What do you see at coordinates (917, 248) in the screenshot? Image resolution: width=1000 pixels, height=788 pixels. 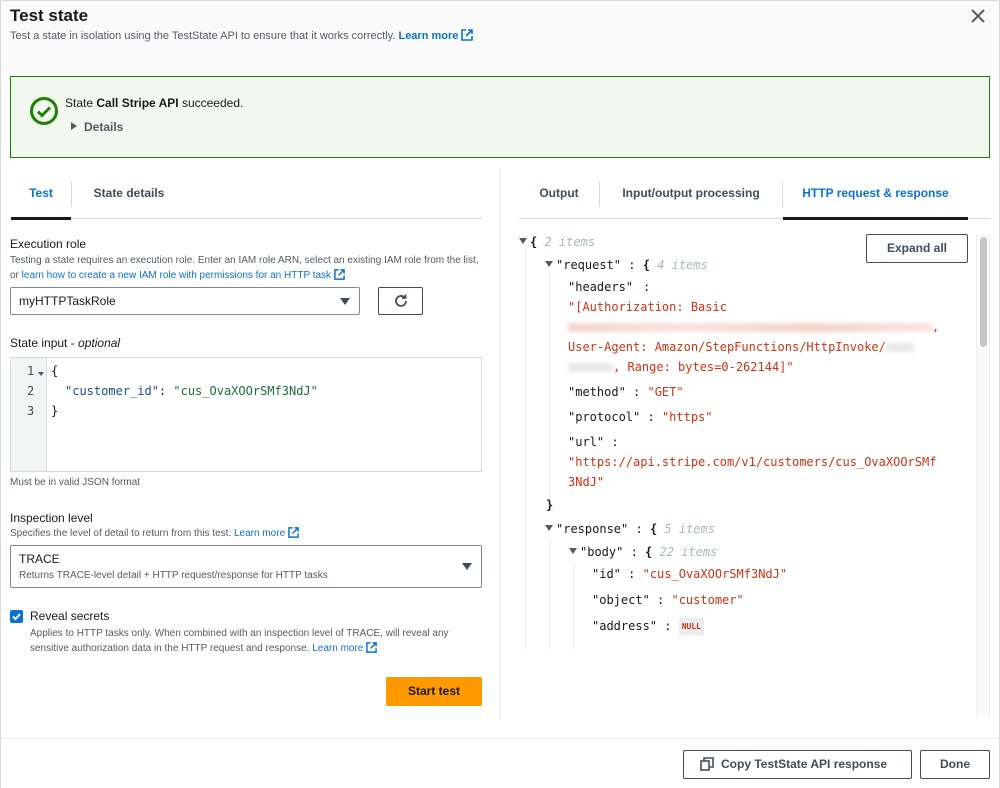 I see `expand-all-button: Expand all` at bounding box center [917, 248].